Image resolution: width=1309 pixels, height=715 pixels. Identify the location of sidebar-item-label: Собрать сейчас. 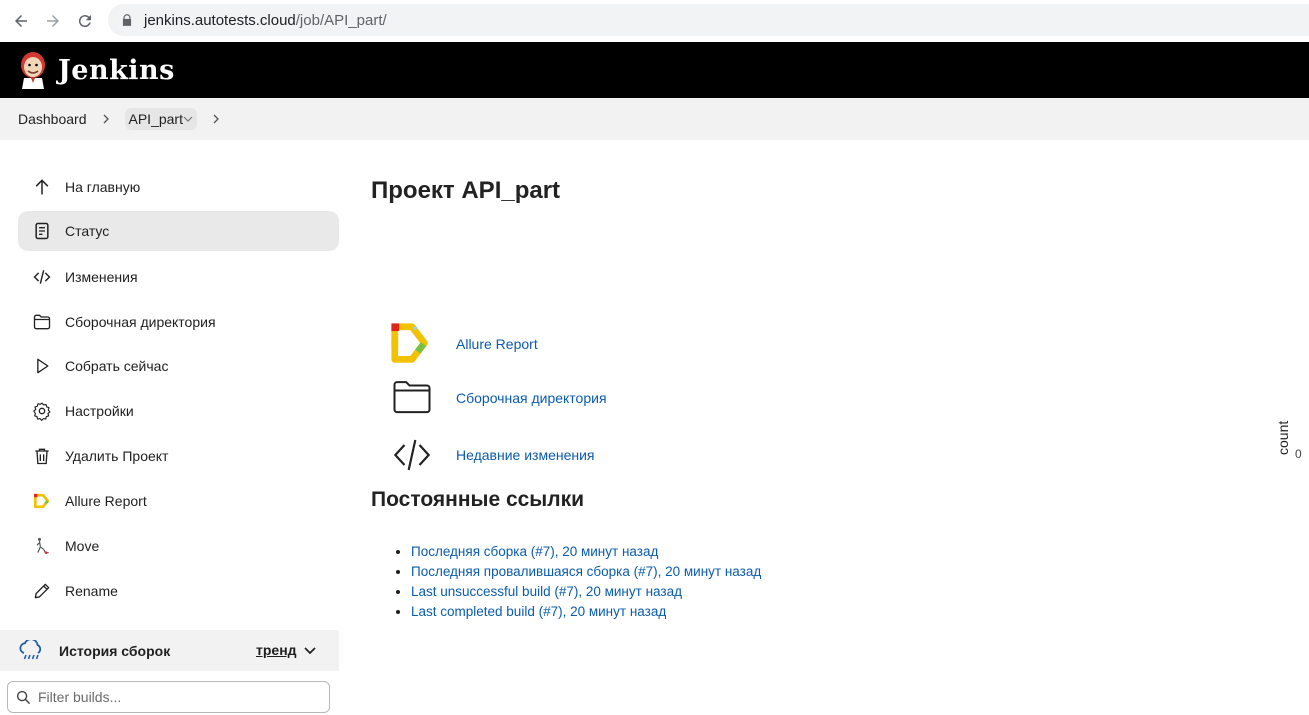
(117, 366).